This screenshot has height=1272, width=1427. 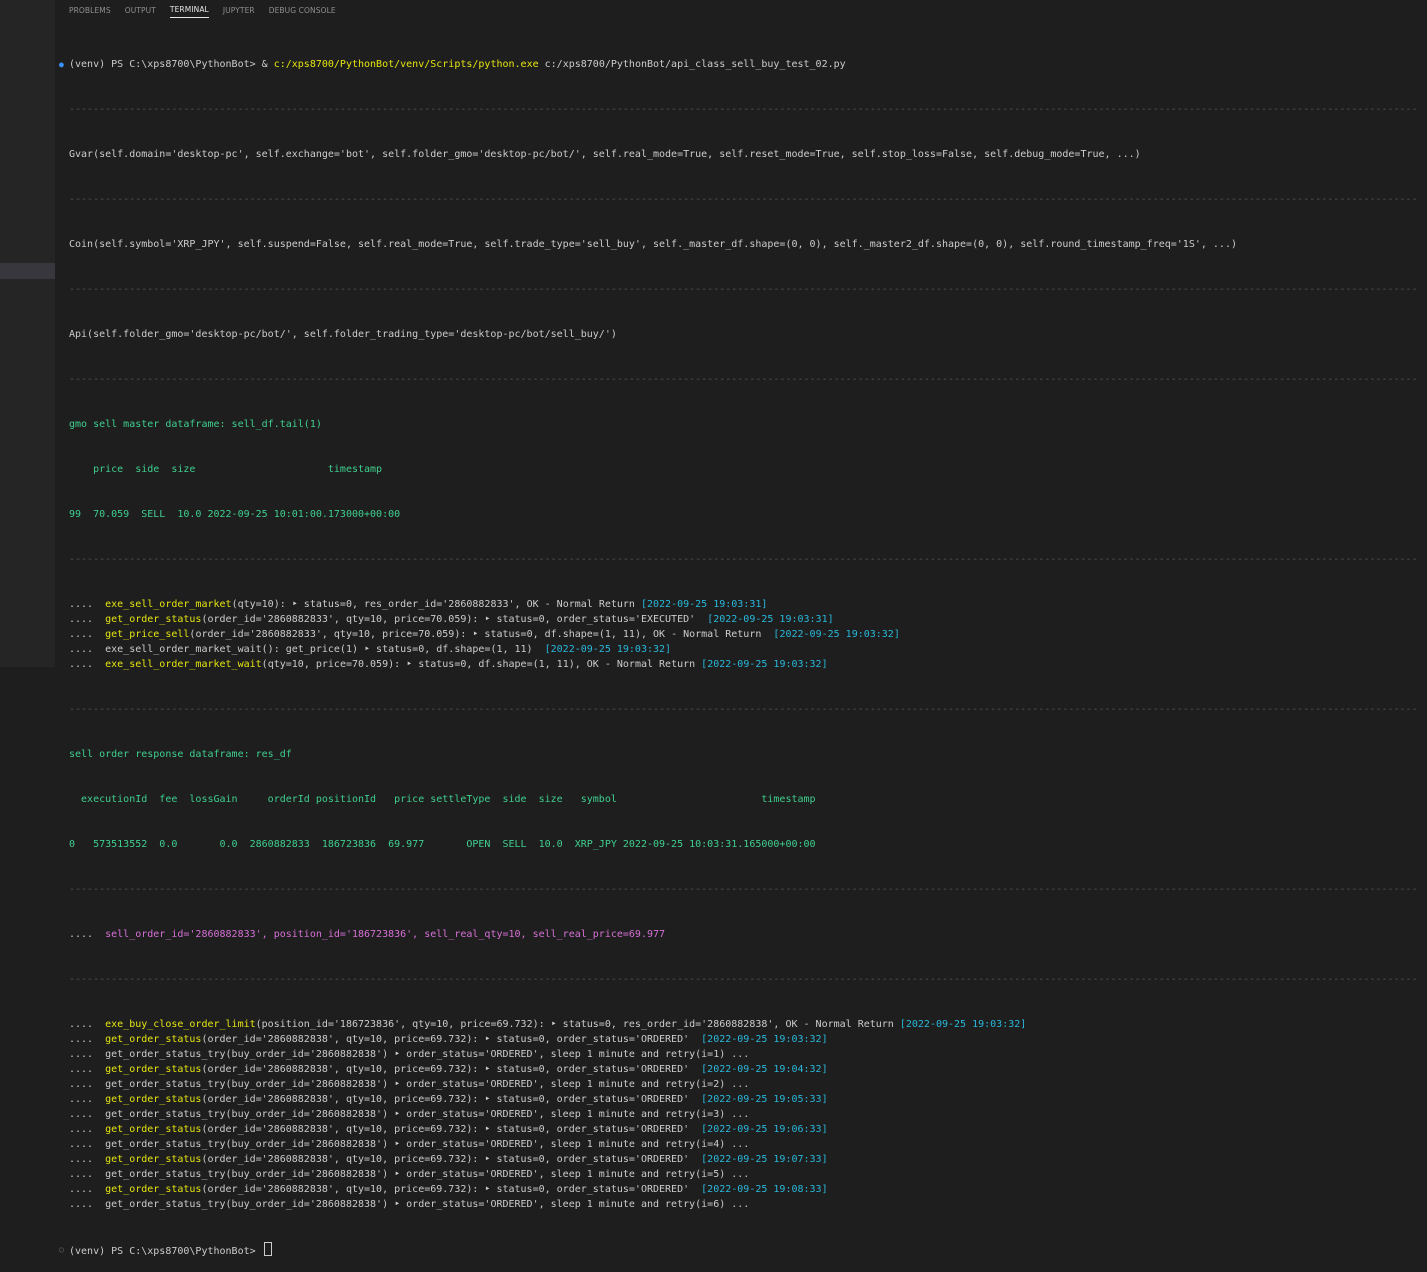 I want to click on log-timestamp: [2022-09-25 19:06:33], so click(x=764, y=1129).